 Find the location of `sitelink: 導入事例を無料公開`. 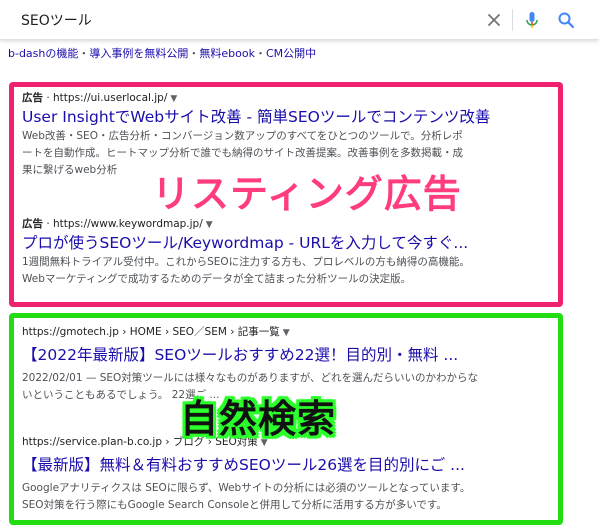

sitelink: 導入事例を無料公開 is located at coordinates (138, 53).